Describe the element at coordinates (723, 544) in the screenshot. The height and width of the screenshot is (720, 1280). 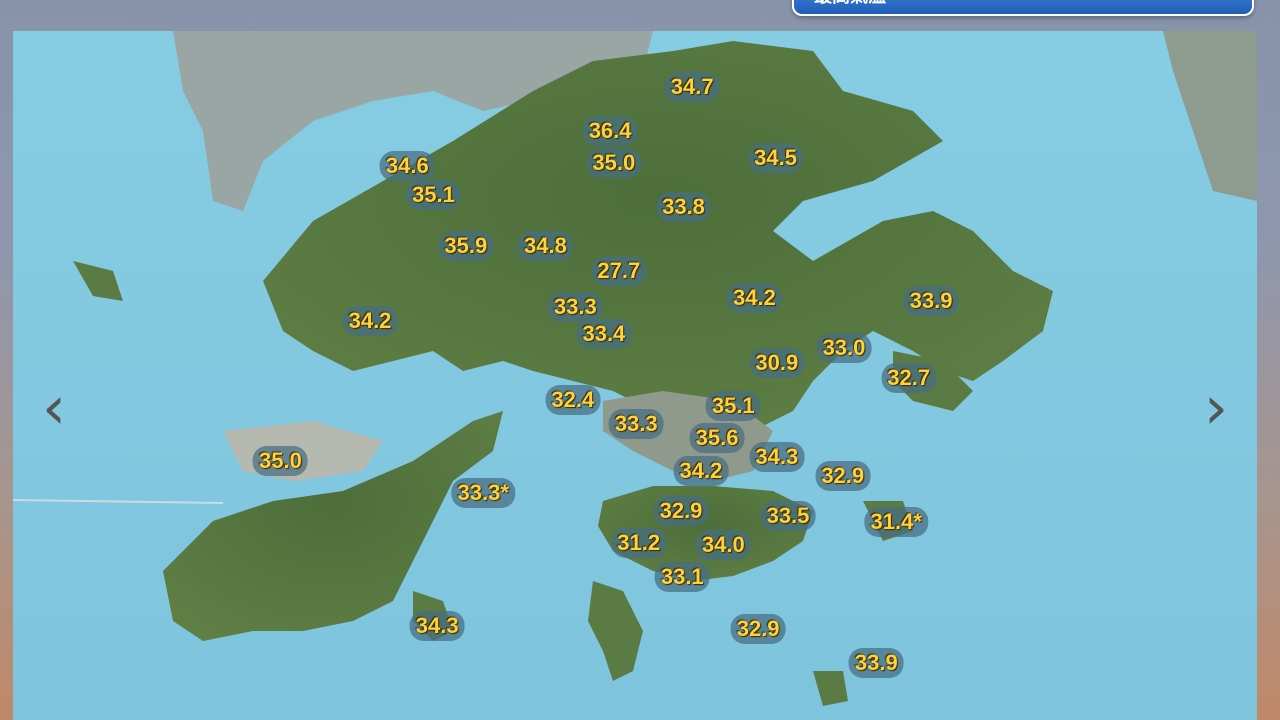
I see `temperature-reading: 34.0` at that location.